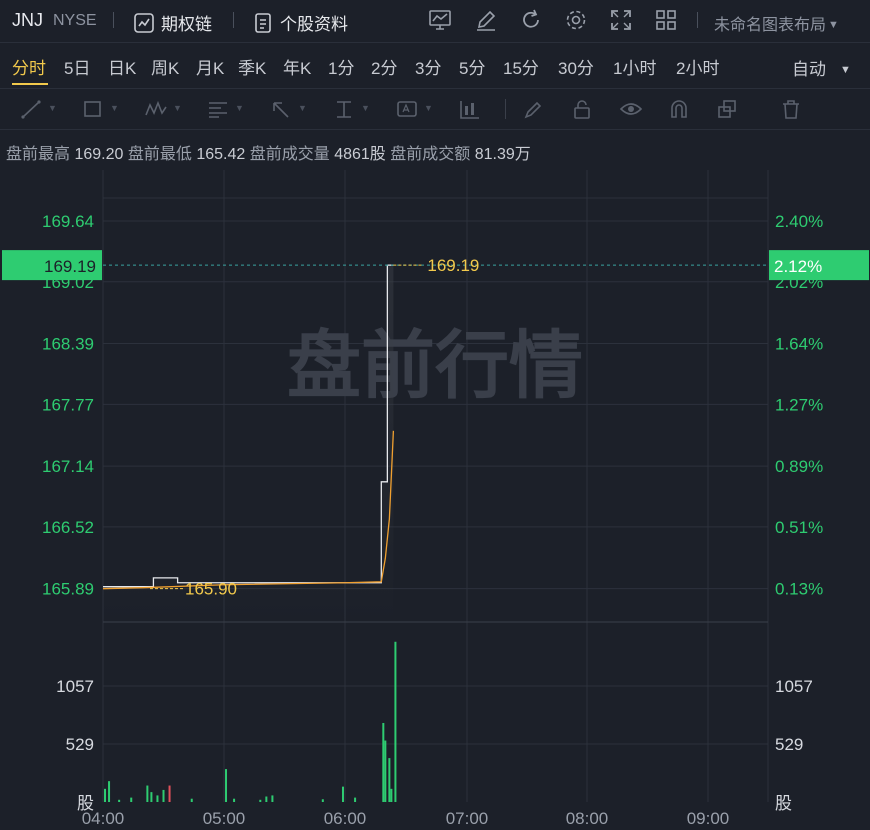  I want to click on low-value: 165.42, so click(221, 154).